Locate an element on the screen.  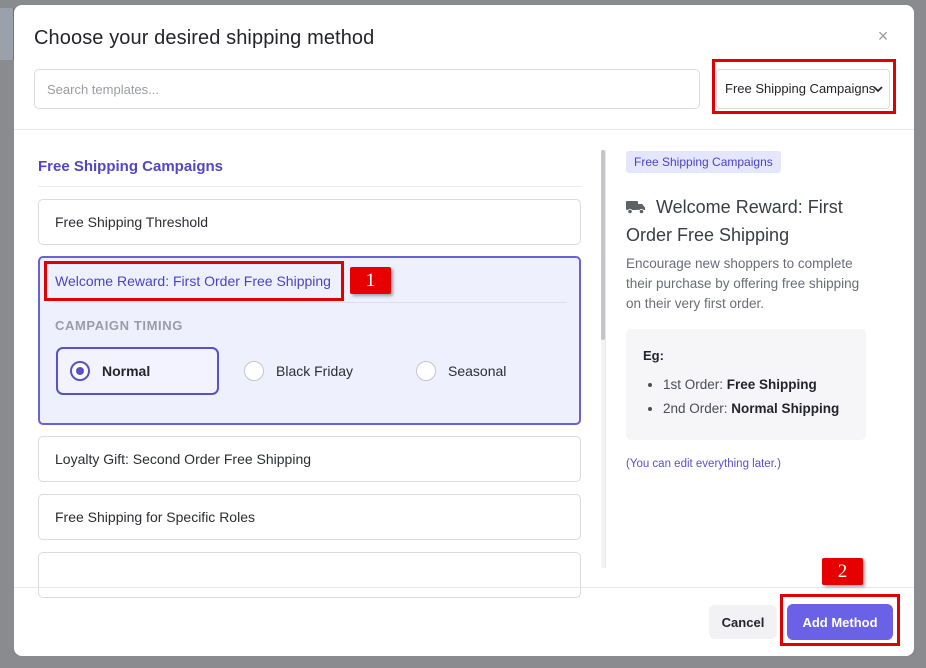
annotation-marker-1: 1 is located at coordinates (370, 280).